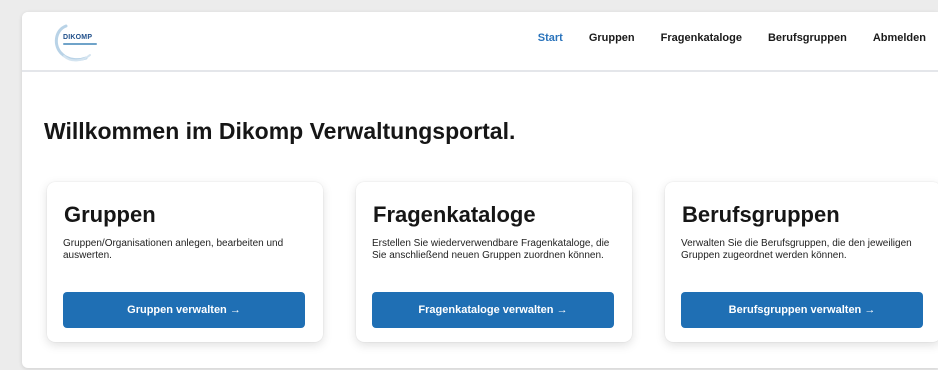 Image resolution: width=938 pixels, height=370 pixels. What do you see at coordinates (280, 131) in the screenshot?
I see `page-title: Willkommen im Dikomp Verwaltungsportal.` at bounding box center [280, 131].